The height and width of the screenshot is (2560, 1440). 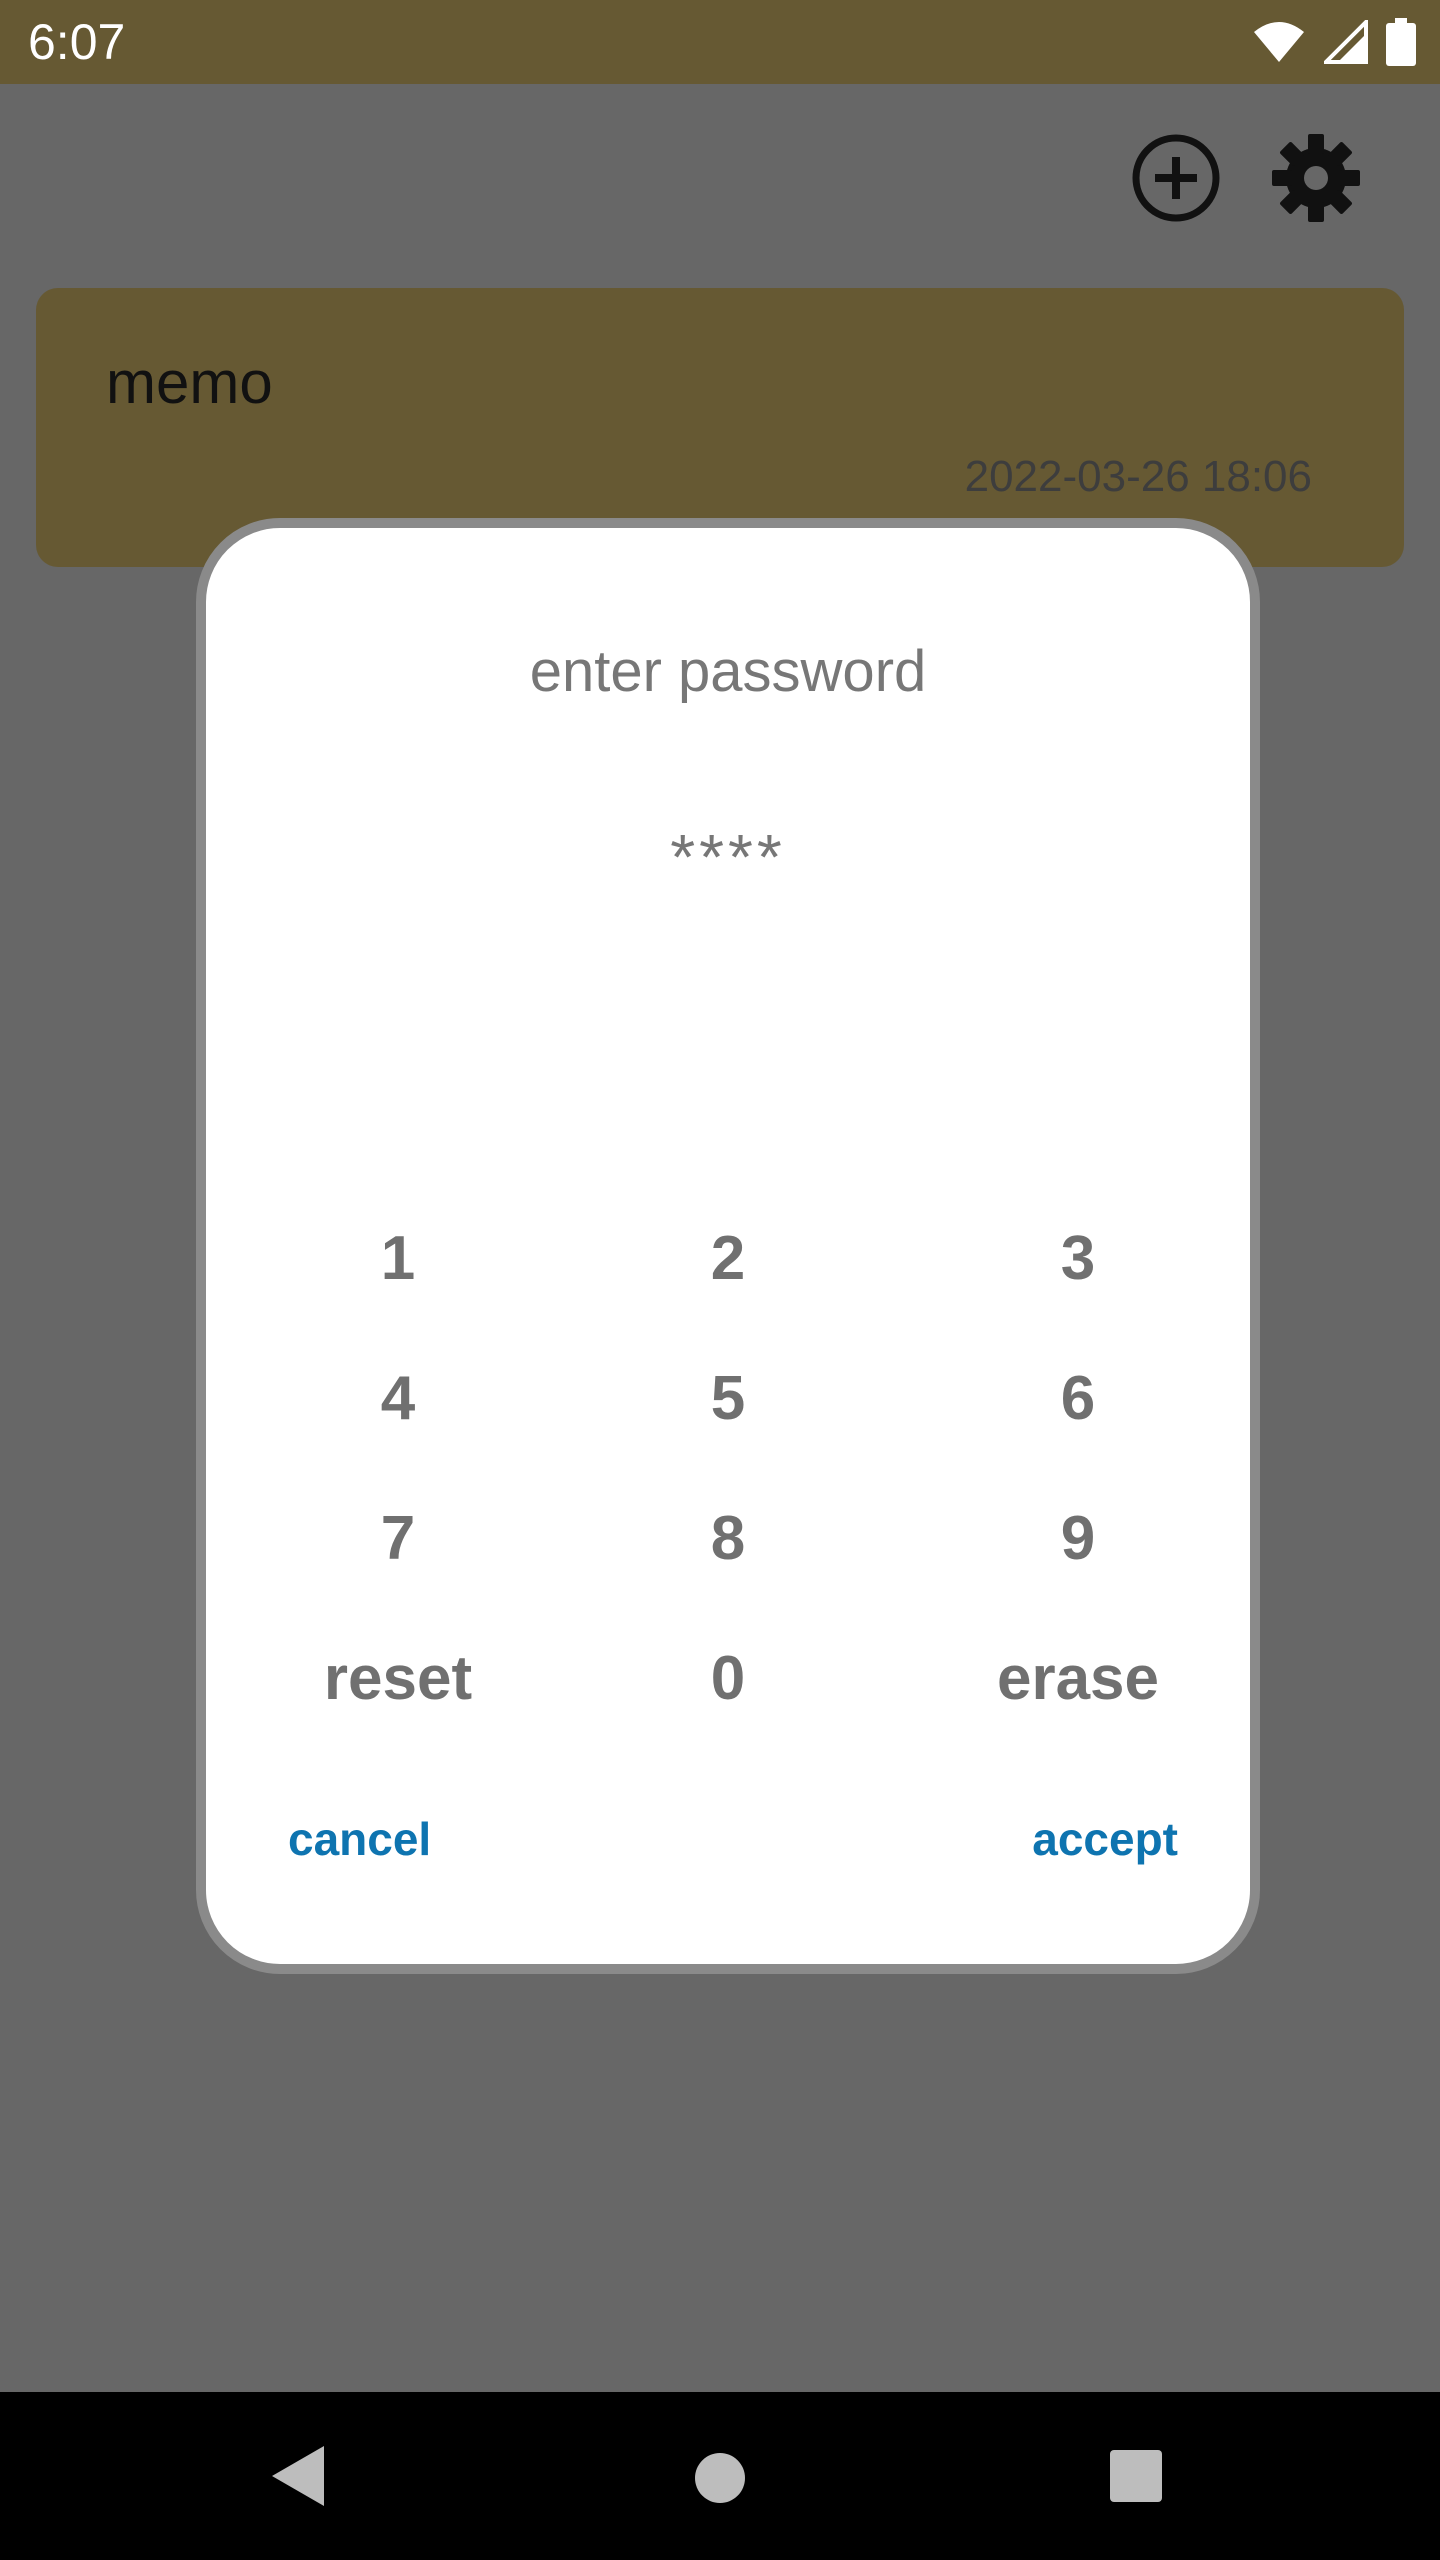 I want to click on add-circle-icon, so click(x=1176, y=178).